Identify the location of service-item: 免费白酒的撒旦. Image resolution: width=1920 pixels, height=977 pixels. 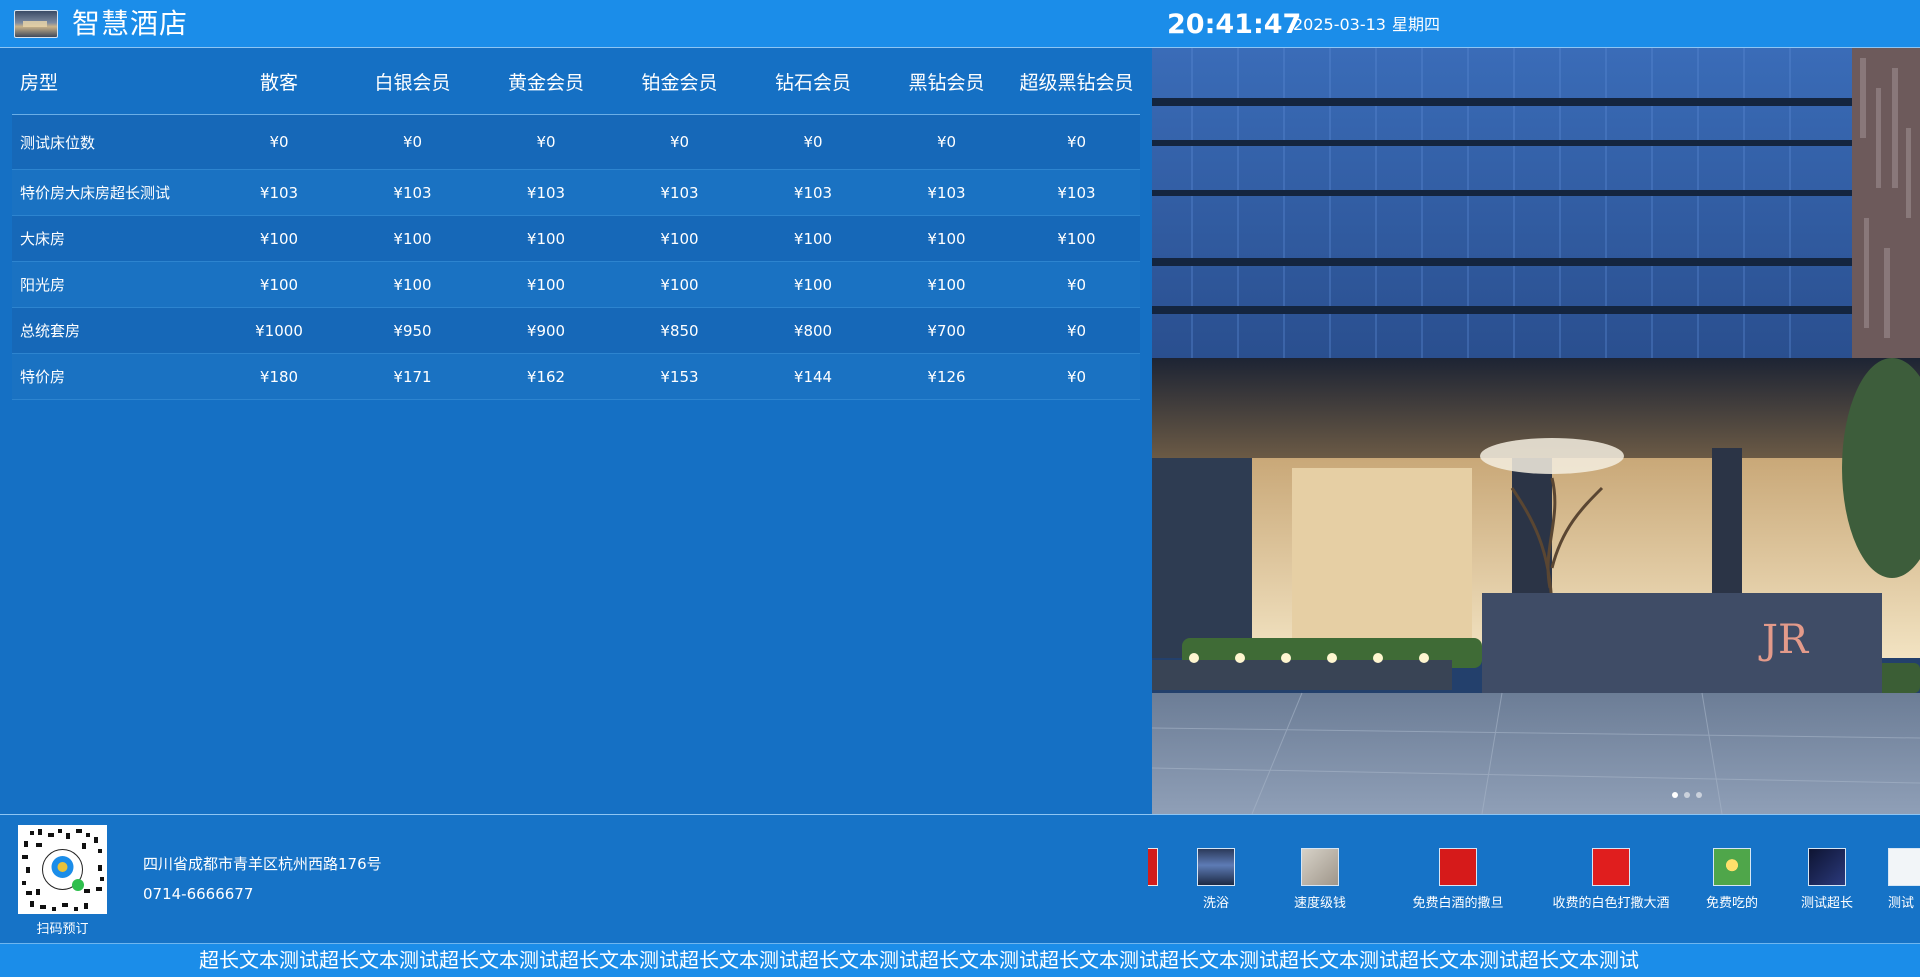
(1458, 879).